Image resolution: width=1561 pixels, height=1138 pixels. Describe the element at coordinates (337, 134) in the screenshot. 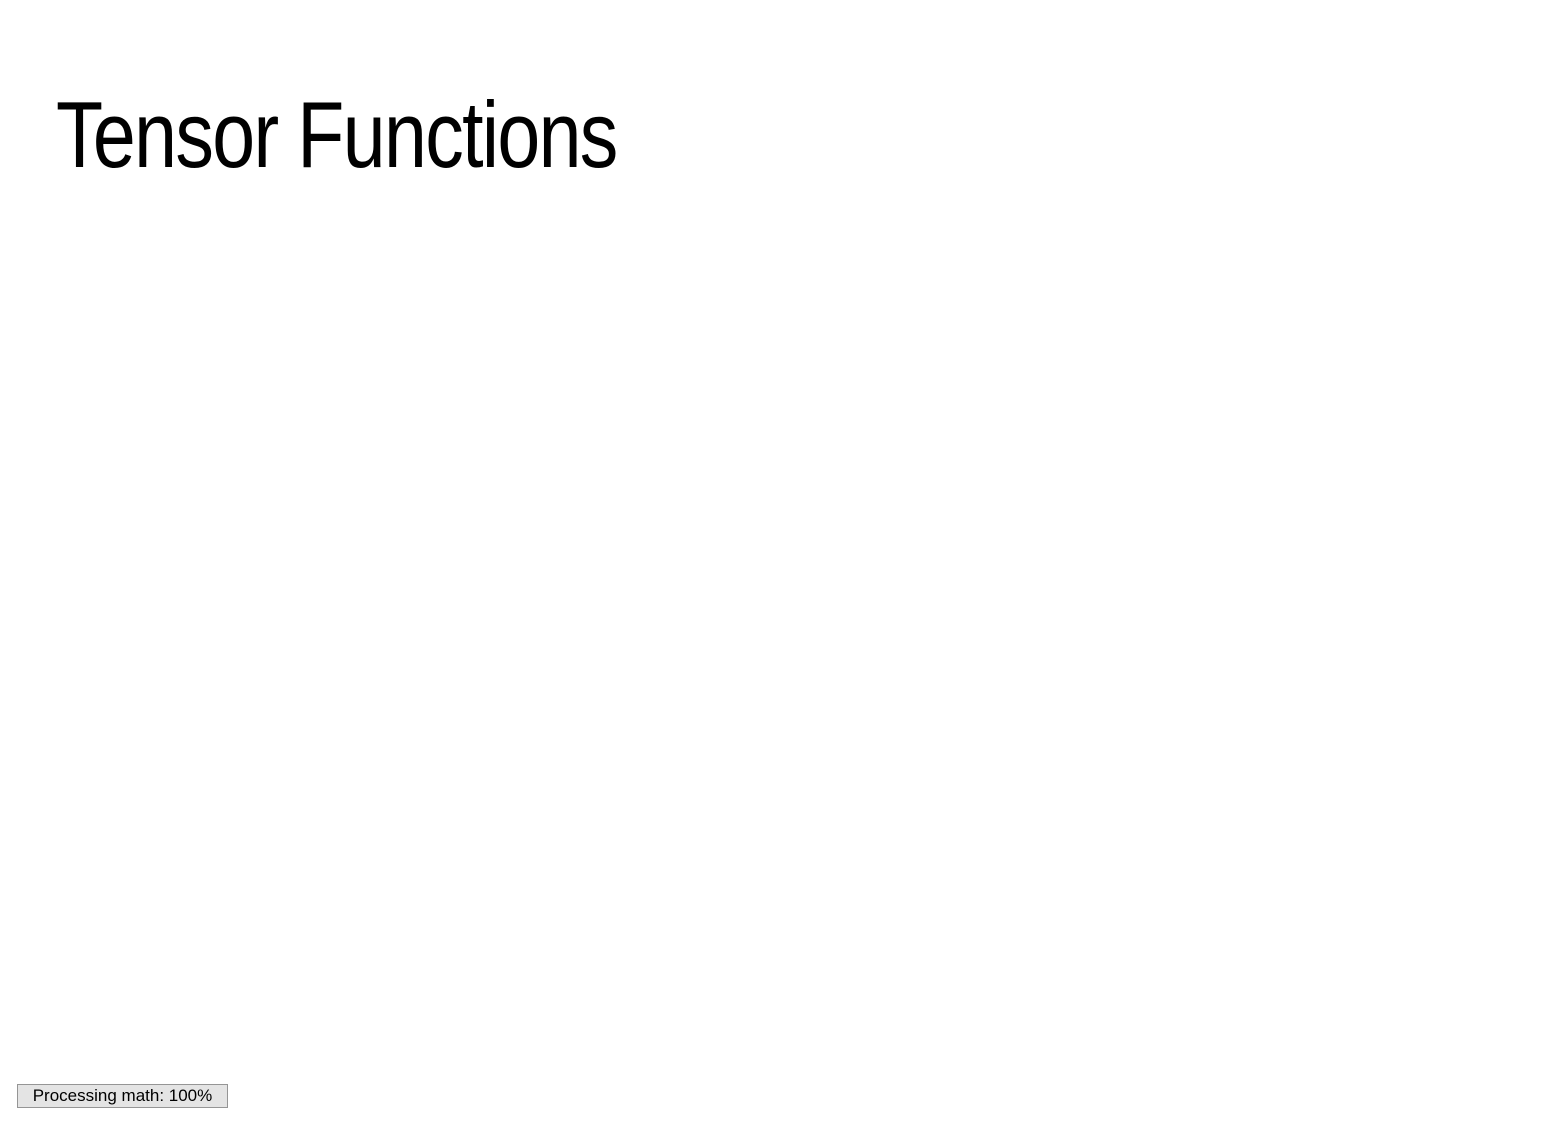

I see `page-title: Tensor Functions` at that location.